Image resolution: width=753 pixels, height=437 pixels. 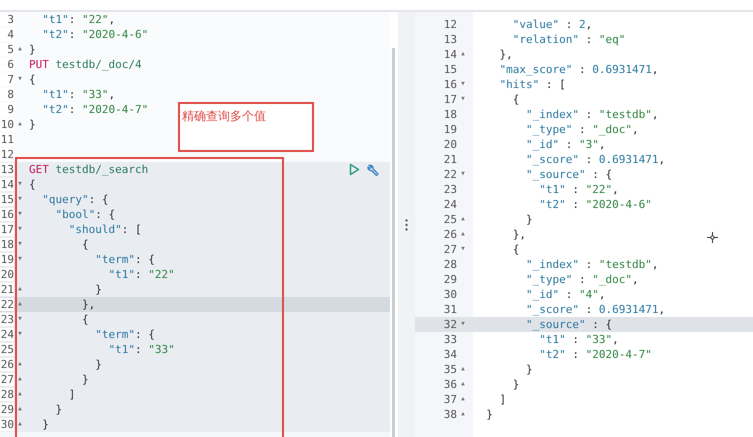 I want to click on line-number: 17, so click(x=7, y=229).